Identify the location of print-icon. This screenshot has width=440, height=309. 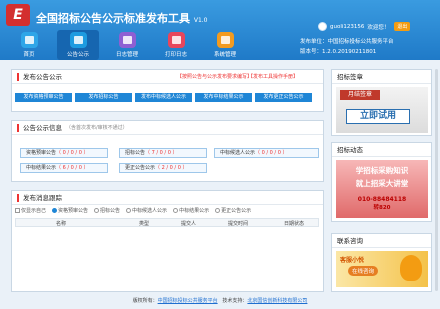
(176, 40).